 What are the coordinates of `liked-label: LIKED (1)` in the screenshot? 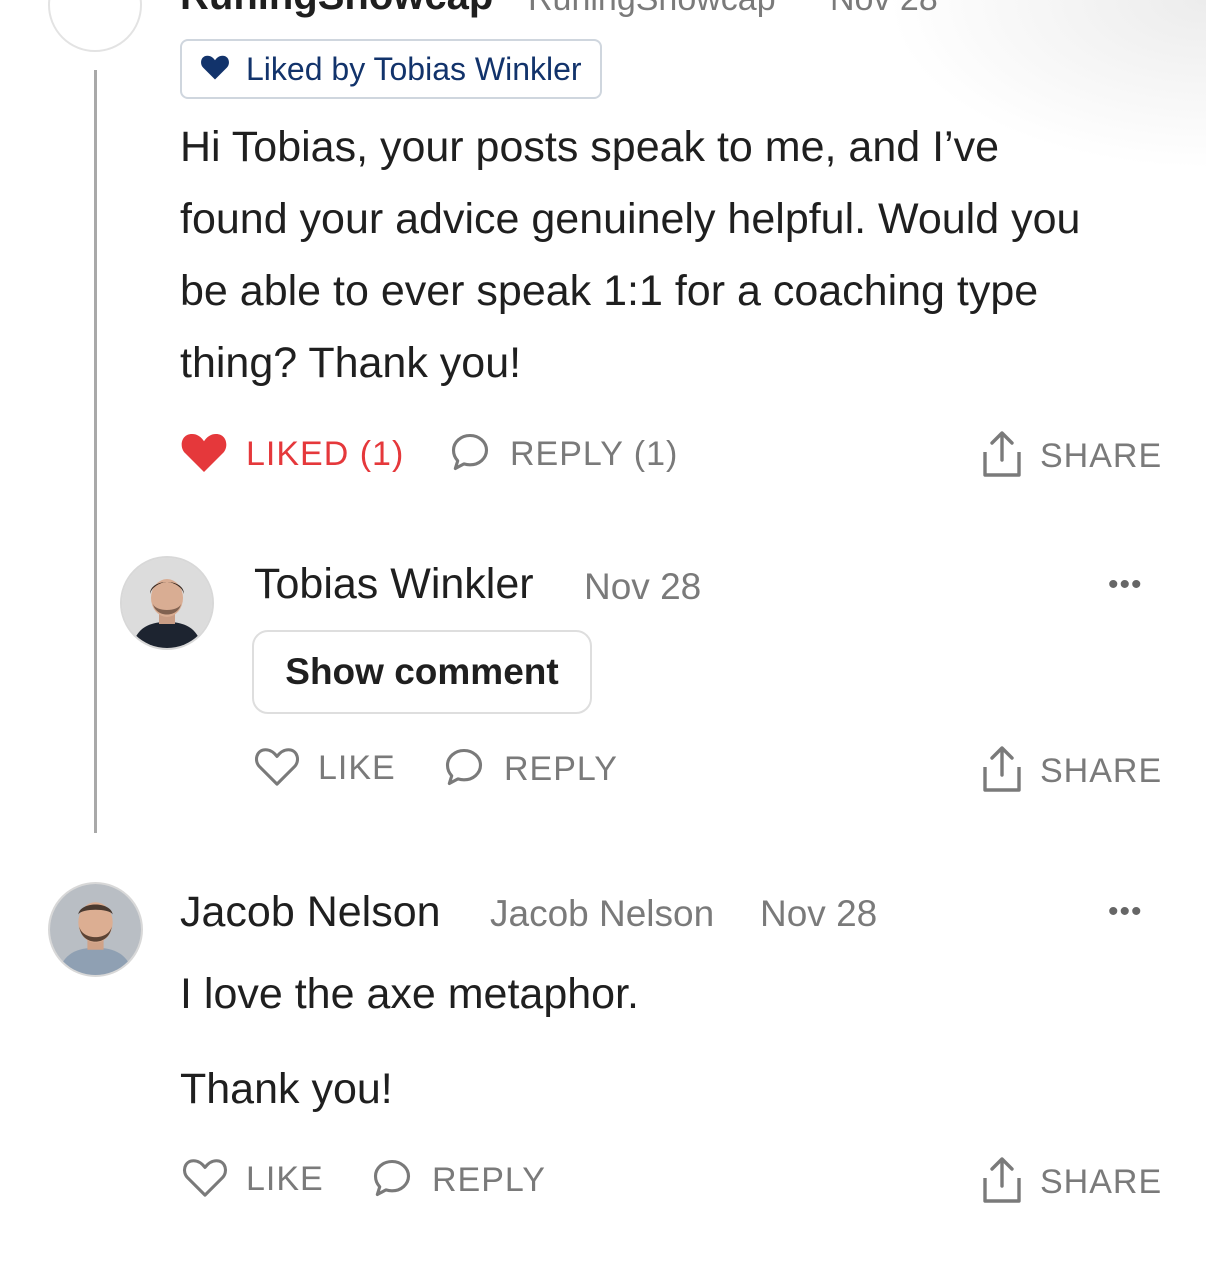 It's located at (325, 454).